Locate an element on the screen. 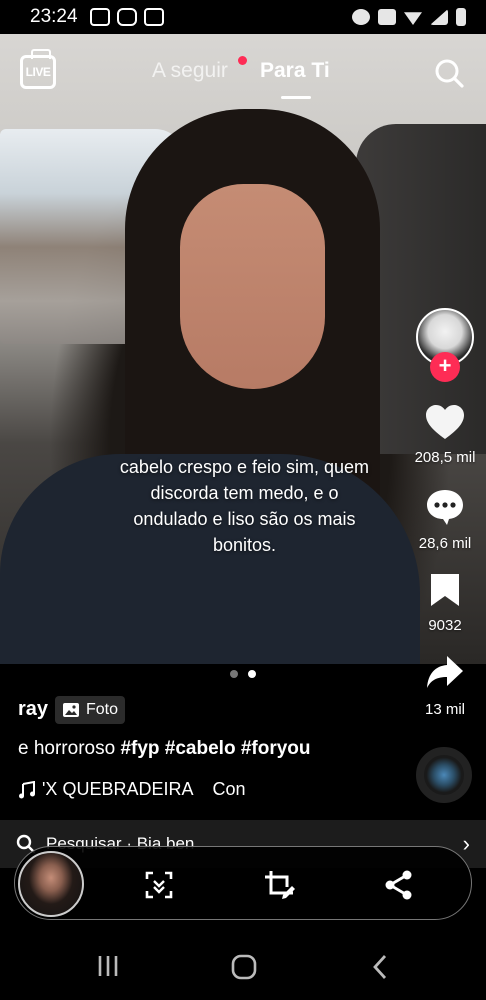 Image resolution: width=486 pixels, height=1000 pixels. comment-count: 28,6 mil is located at coordinates (445, 543).